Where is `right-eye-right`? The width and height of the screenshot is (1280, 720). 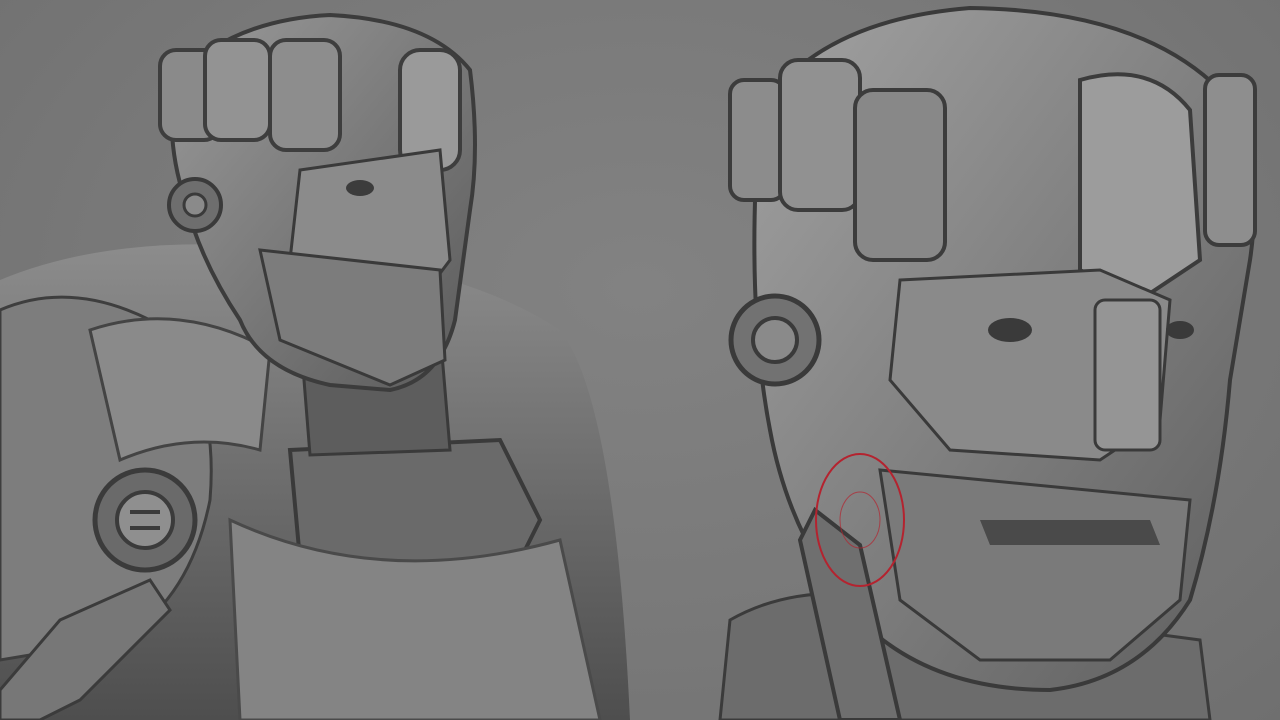 right-eye-right is located at coordinates (1180, 330).